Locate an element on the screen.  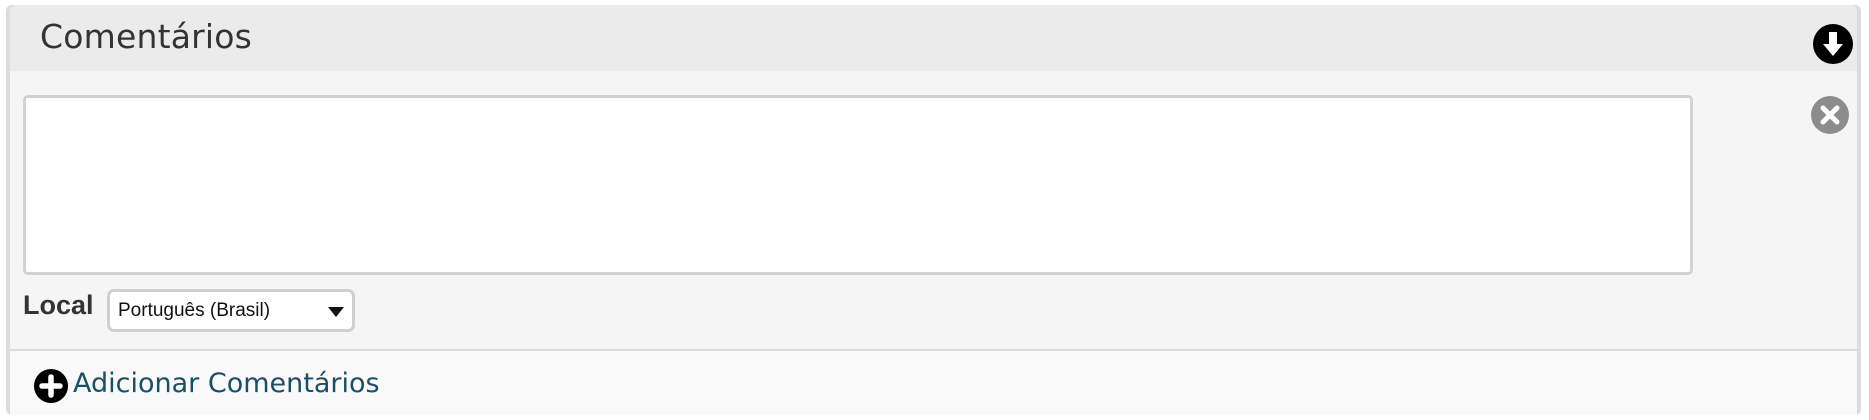
panel-title: Comentários is located at coordinates (146, 36).